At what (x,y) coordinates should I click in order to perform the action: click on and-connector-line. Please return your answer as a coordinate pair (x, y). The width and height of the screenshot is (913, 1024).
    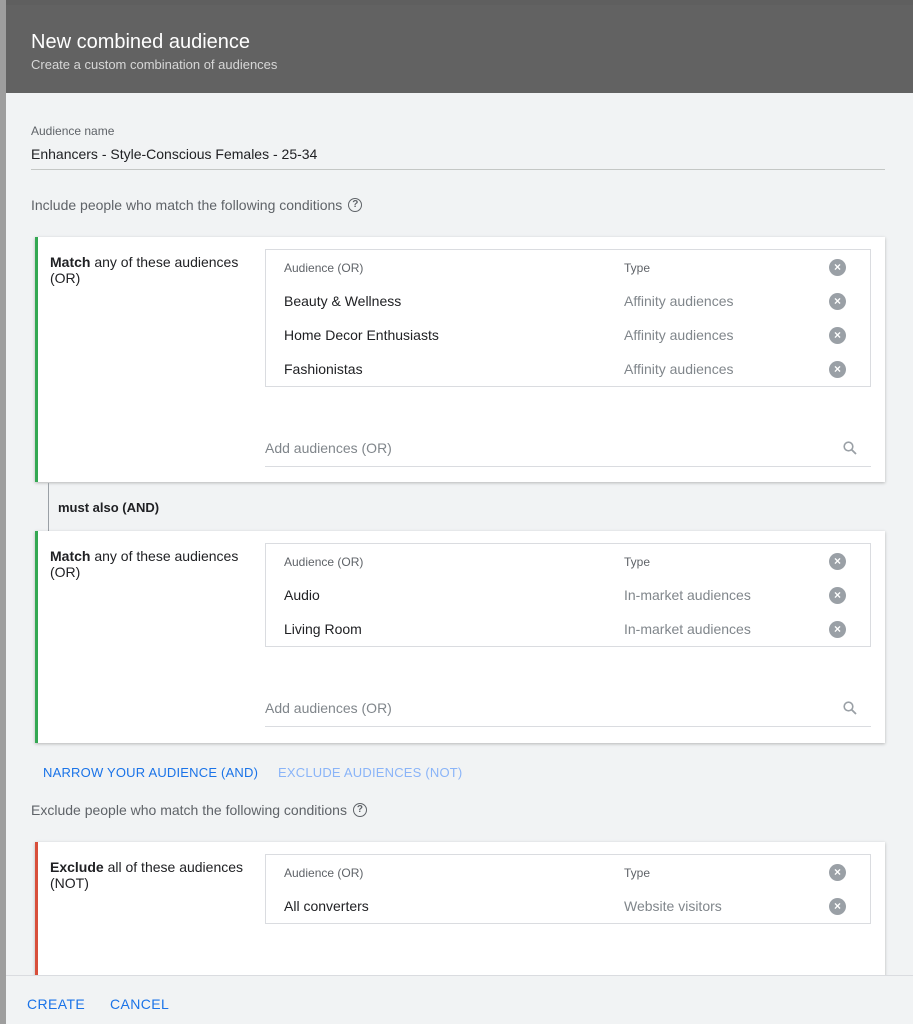
    Looking at the image, I should click on (48, 507).